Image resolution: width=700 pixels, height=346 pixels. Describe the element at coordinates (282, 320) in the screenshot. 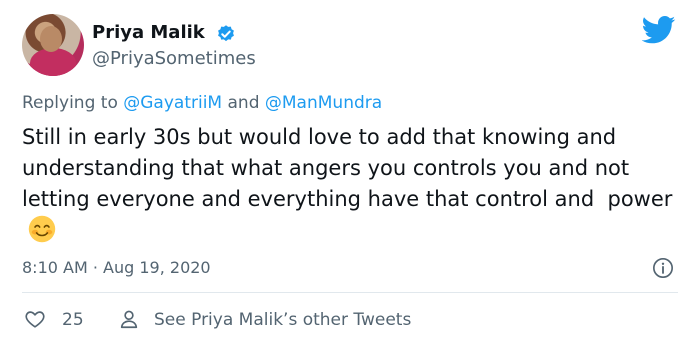

I see `see-other-tweets-link: See Priya Malik’s other Tweets` at that location.